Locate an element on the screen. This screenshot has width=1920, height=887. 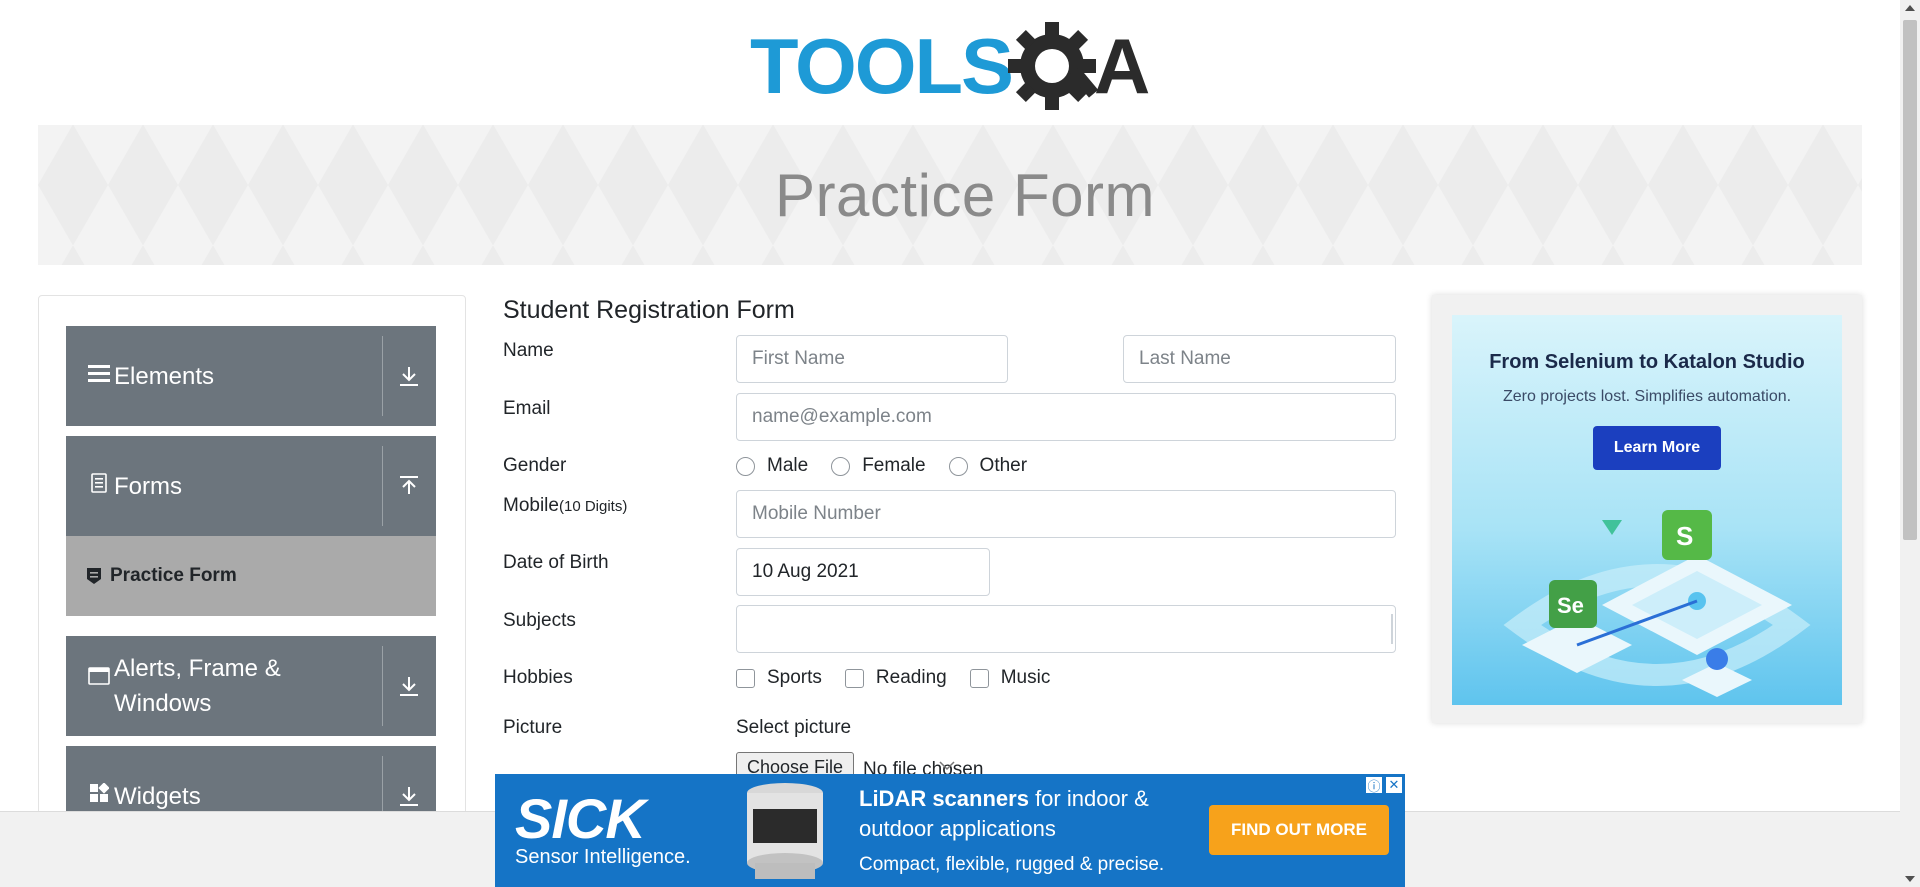
page-scrollbar is located at coordinates (1910, 443).